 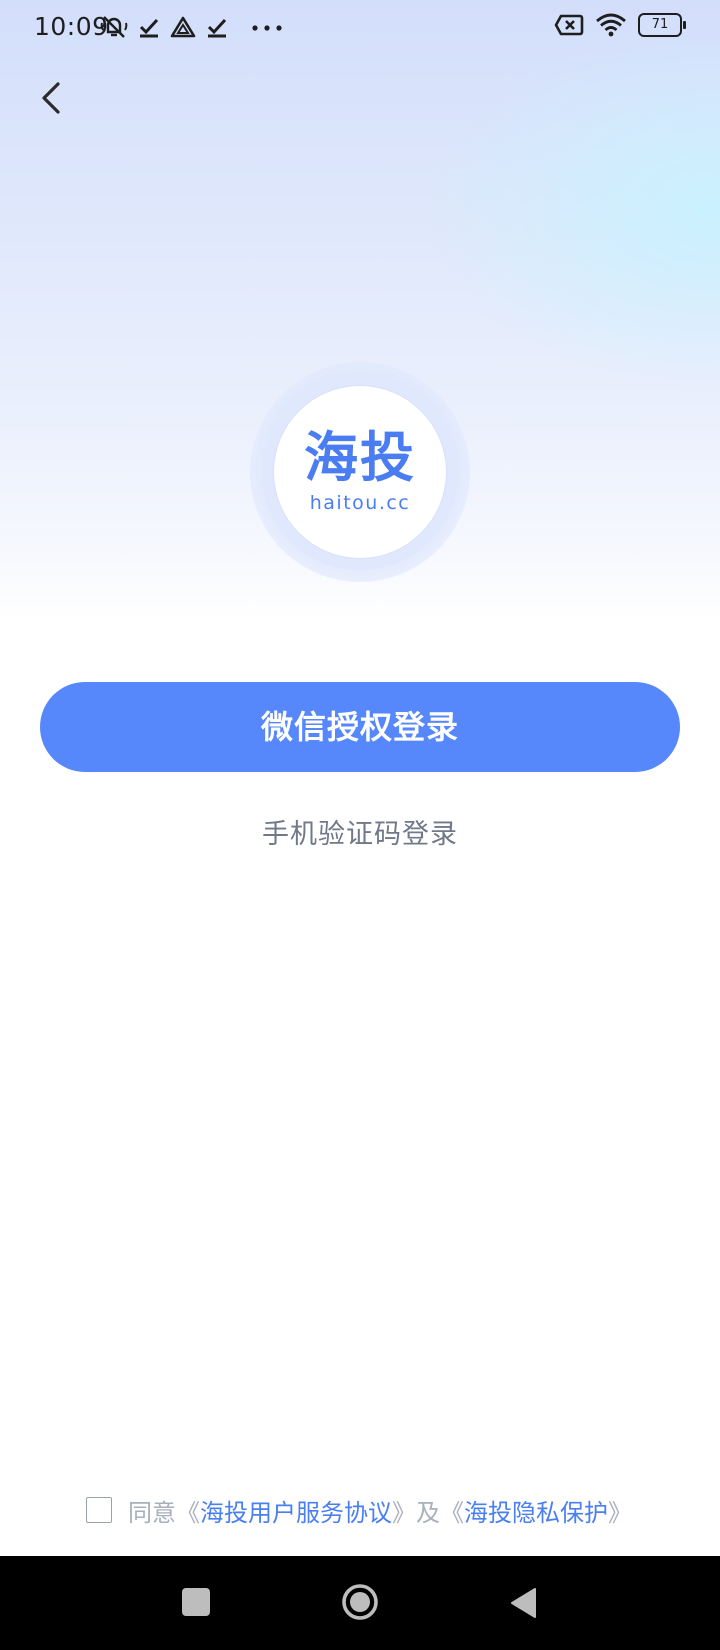 What do you see at coordinates (620, 1512) in the screenshot?
I see `bracket-close-2: 》` at bounding box center [620, 1512].